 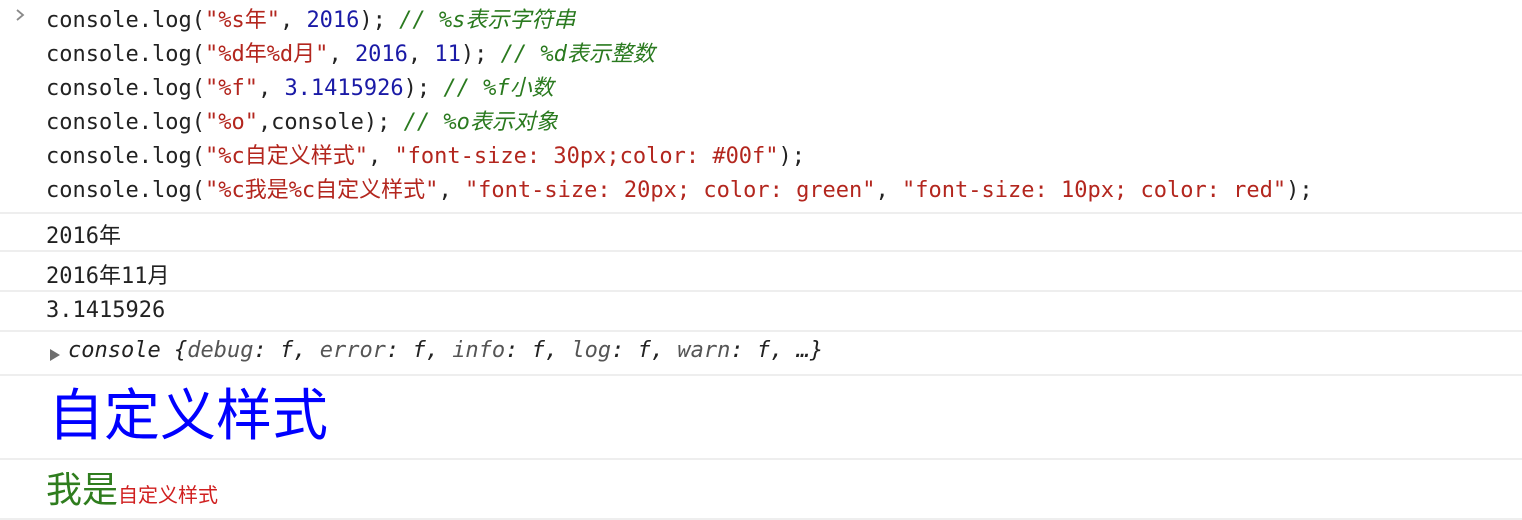 I want to click on object-open-brace: {, so click(x=174, y=350).